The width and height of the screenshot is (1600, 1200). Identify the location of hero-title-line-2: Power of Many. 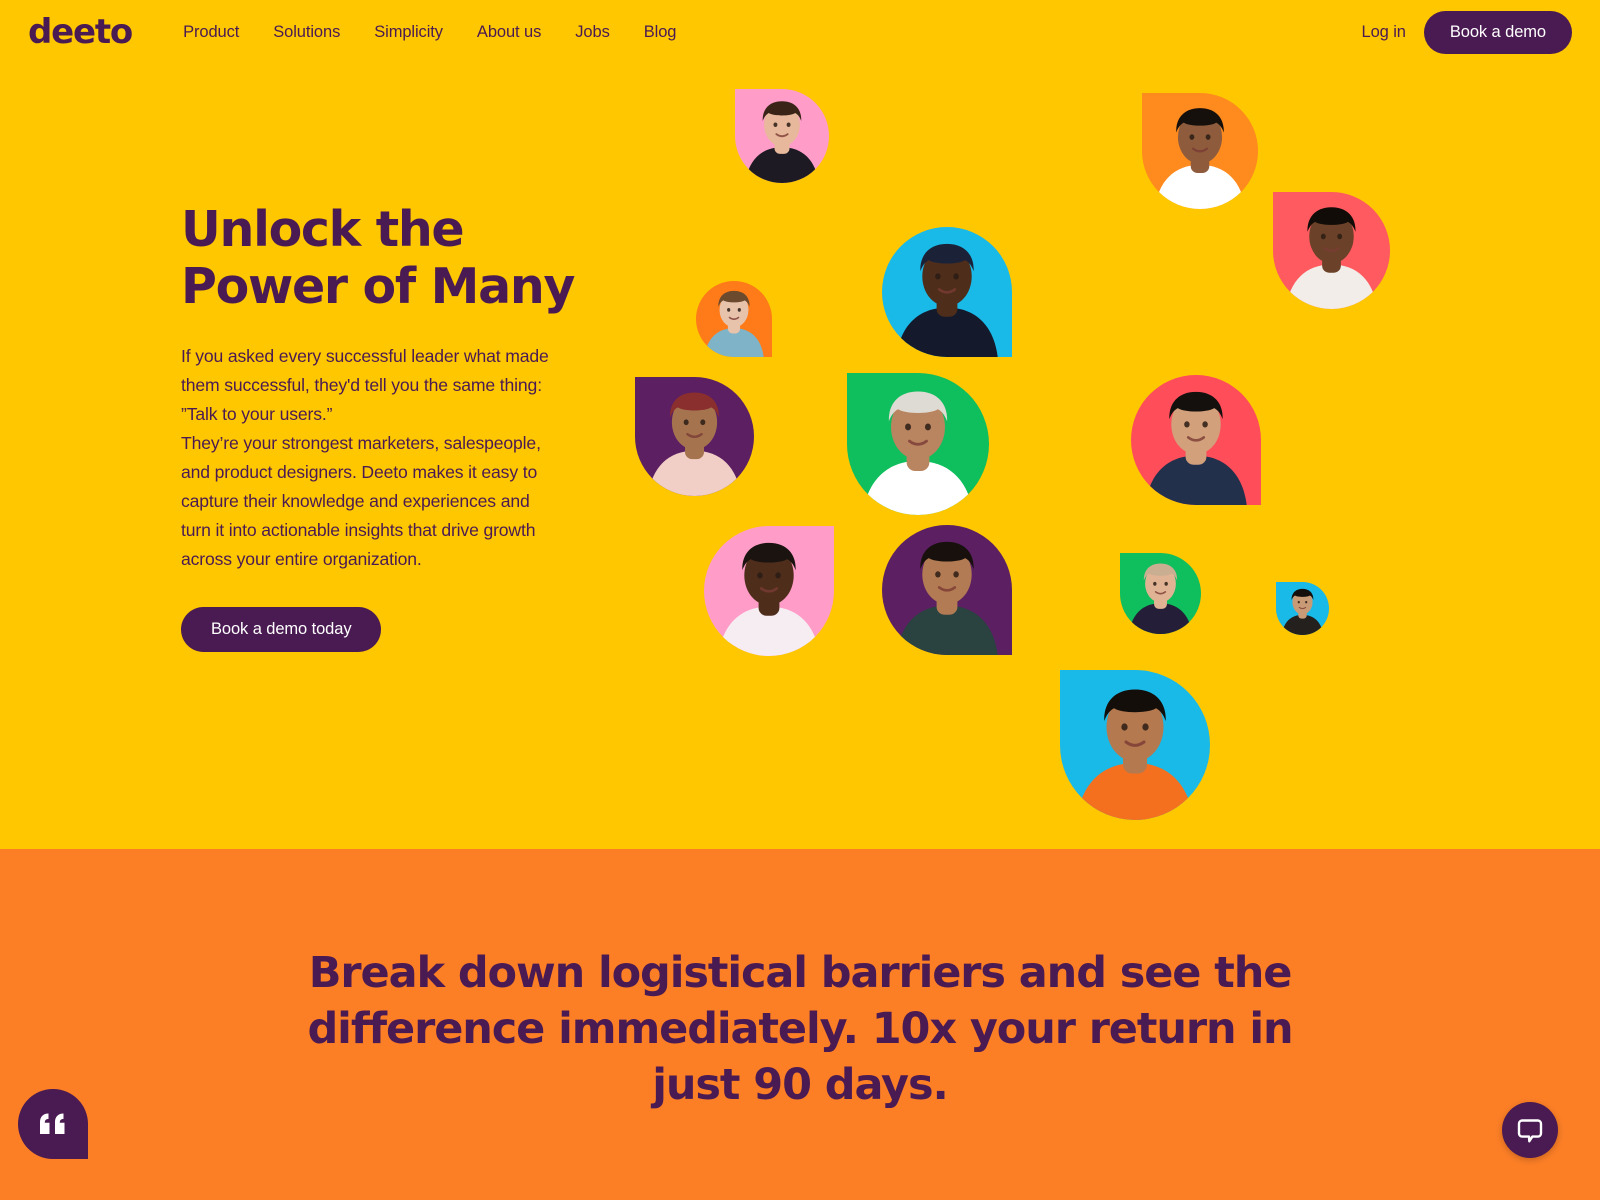
(378, 287).